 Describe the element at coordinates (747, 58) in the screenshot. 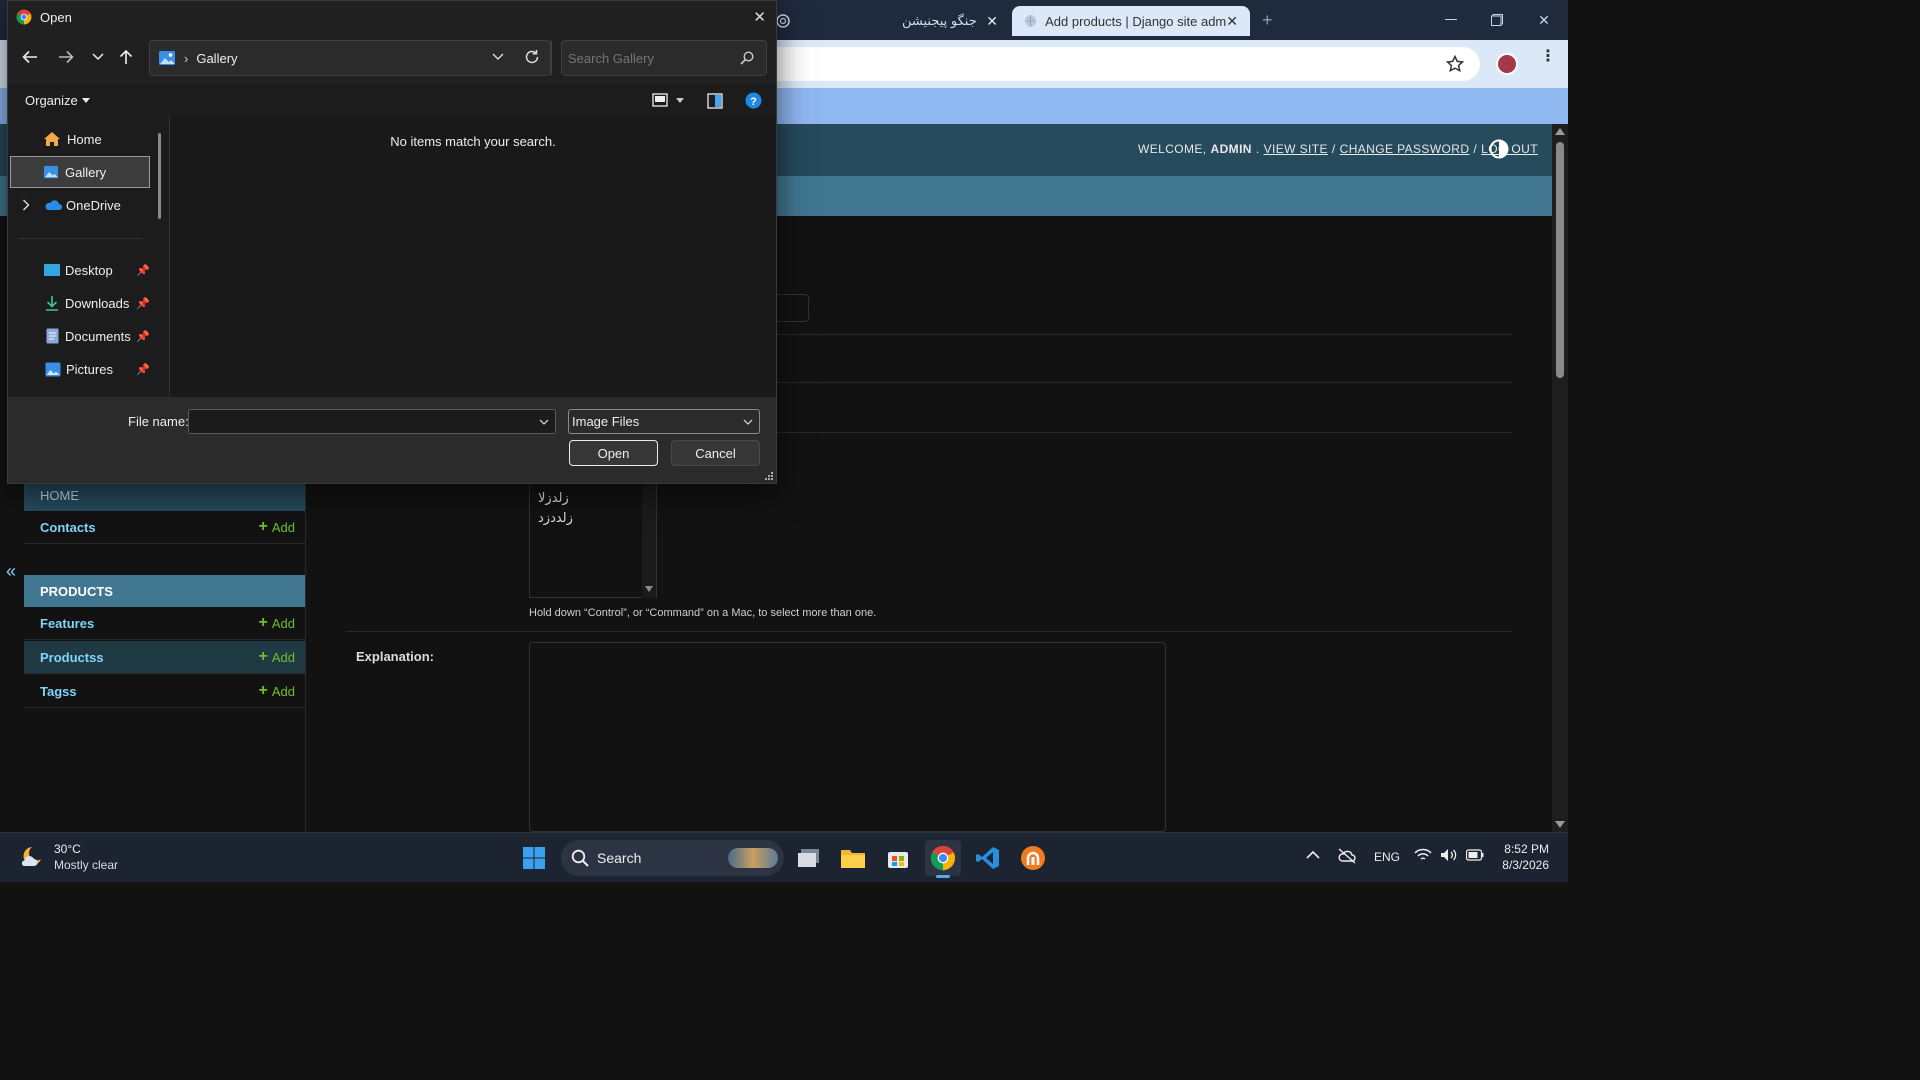

I see `search-icon` at that location.